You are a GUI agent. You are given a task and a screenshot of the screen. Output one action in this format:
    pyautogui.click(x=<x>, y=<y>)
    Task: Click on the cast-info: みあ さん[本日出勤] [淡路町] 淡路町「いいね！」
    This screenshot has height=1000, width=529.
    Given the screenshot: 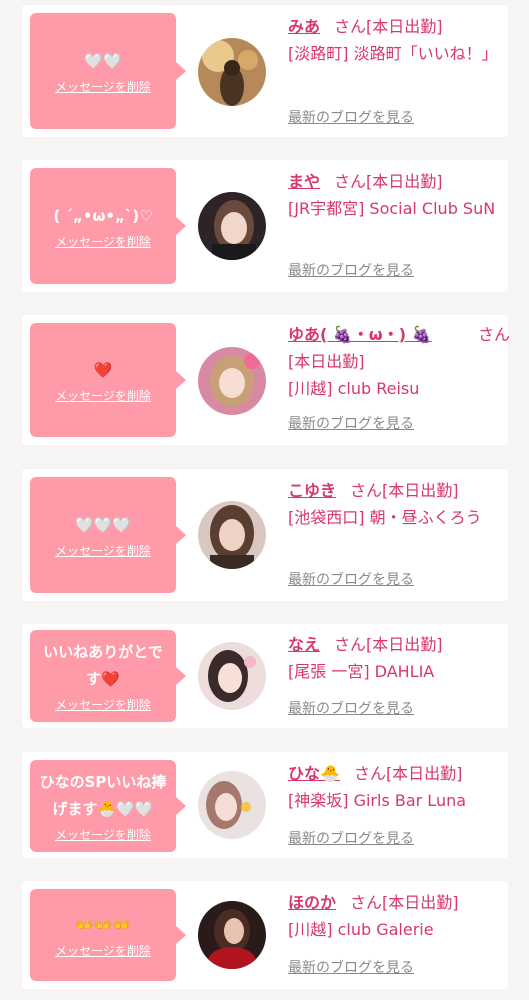 What is the action you would take?
    pyautogui.click(x=404, y=40)
    